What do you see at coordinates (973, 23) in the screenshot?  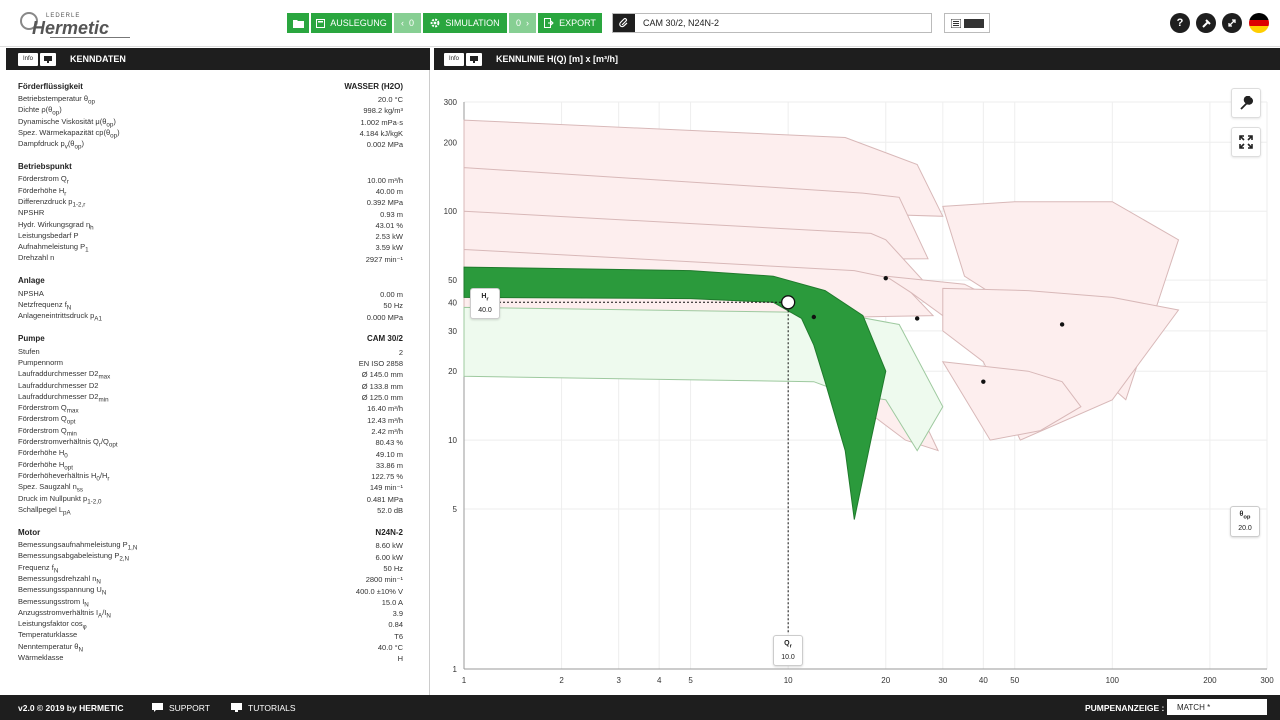 I see `panel-icon` at bounding box center [973, 23].